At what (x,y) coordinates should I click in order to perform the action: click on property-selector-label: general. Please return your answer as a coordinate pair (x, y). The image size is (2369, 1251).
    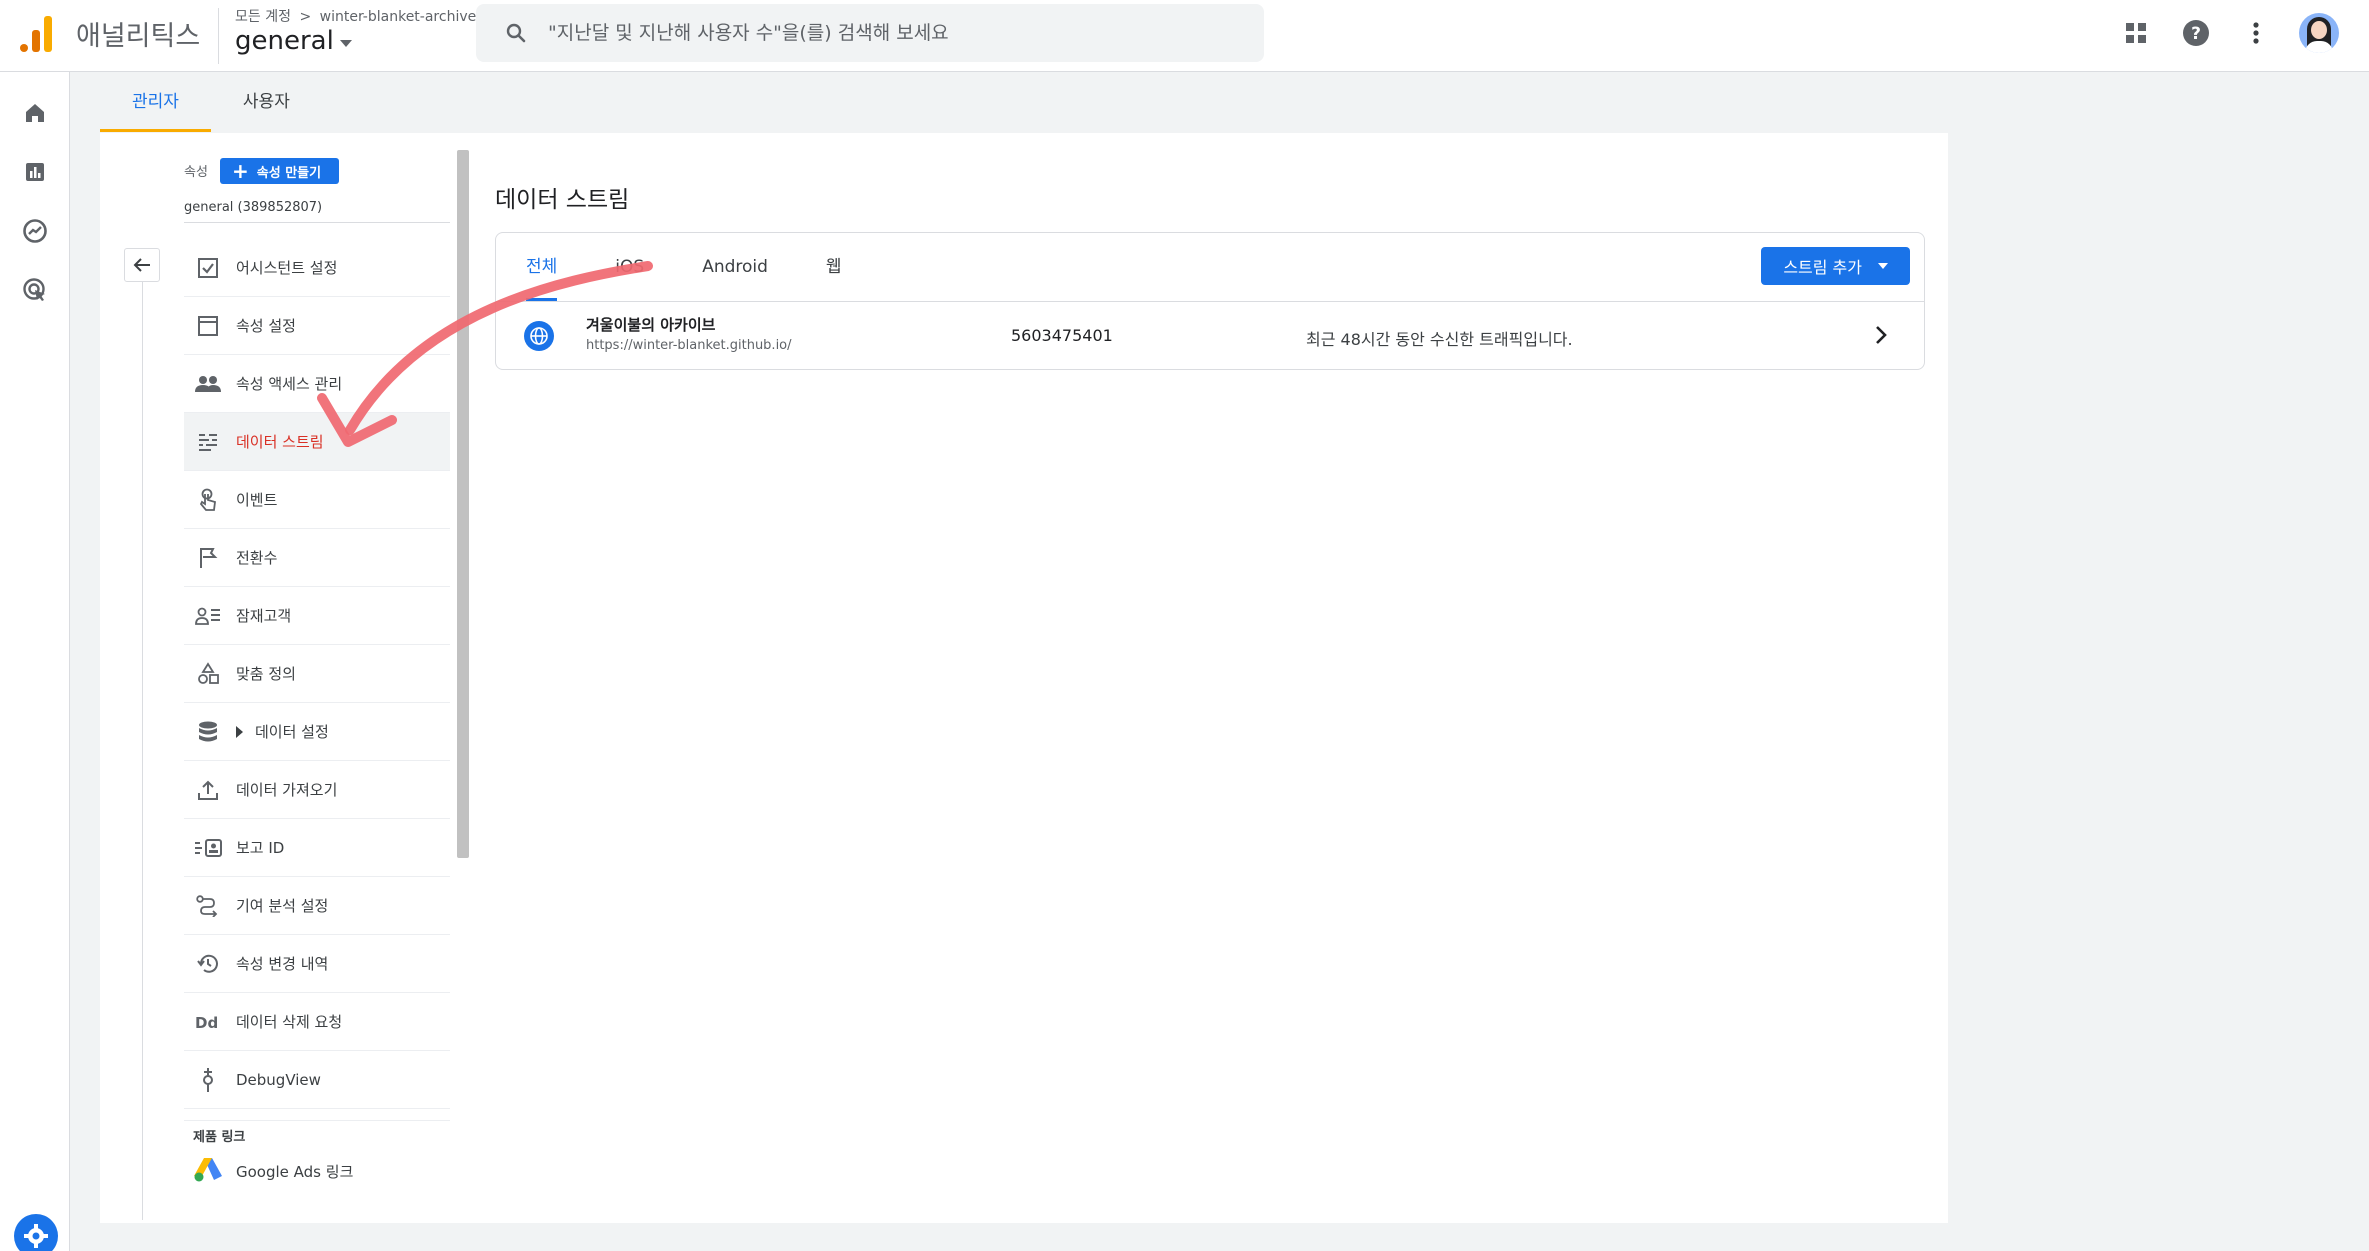
    Looking at the image, I should click on (284, 41).